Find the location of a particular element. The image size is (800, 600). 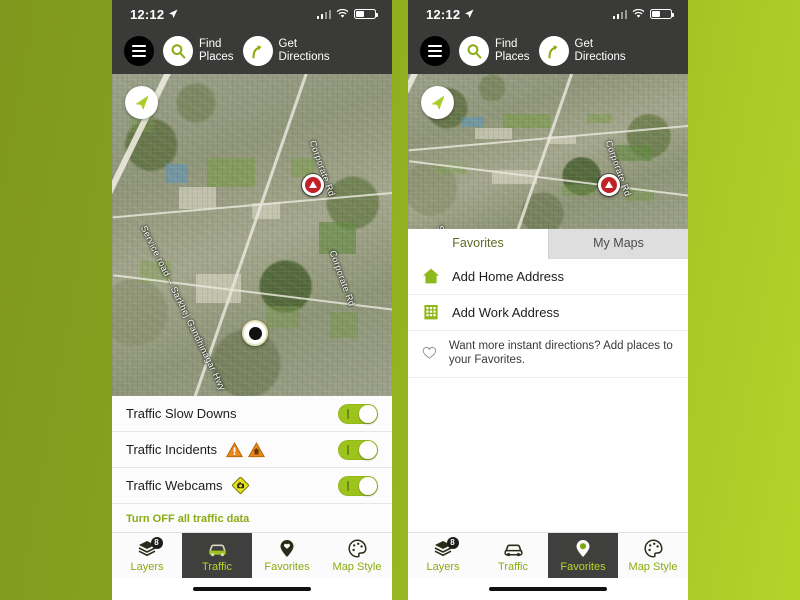

bottom-tab-bar-left: 8 Layers Traffic Favorites Map Style is located at coordinates (252, 555).